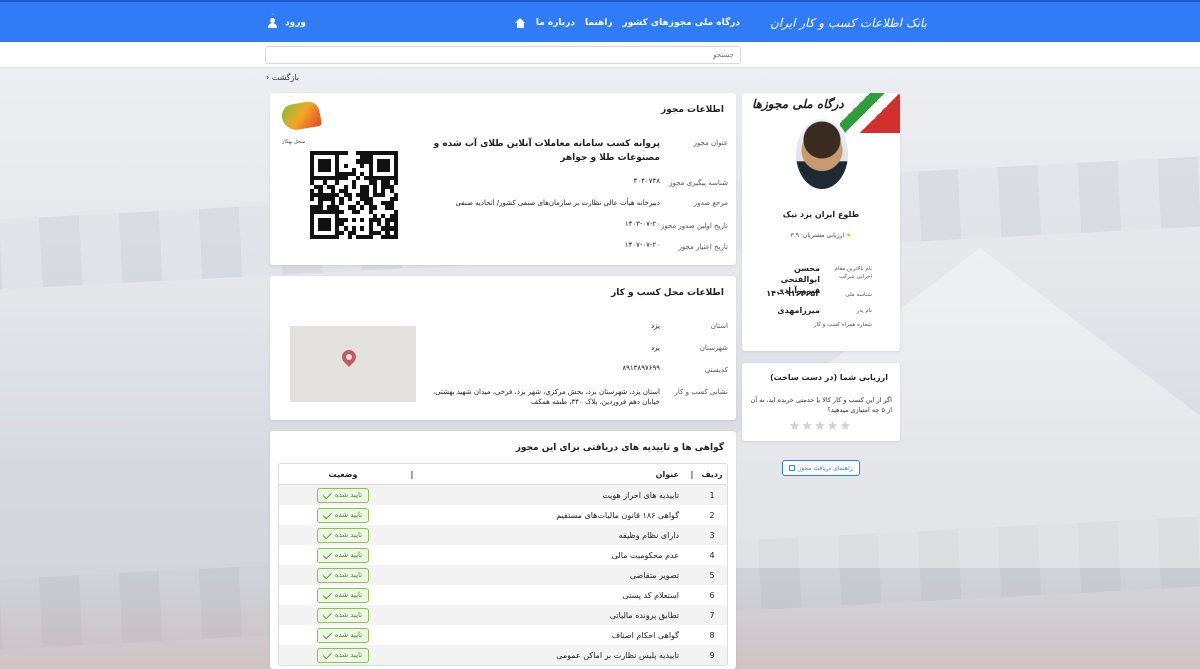 The width and height of the screenshot is (1200, 669). I want to click on table-row: 3 دارای نظام وظیفه تایید شده, so click(503, 535).